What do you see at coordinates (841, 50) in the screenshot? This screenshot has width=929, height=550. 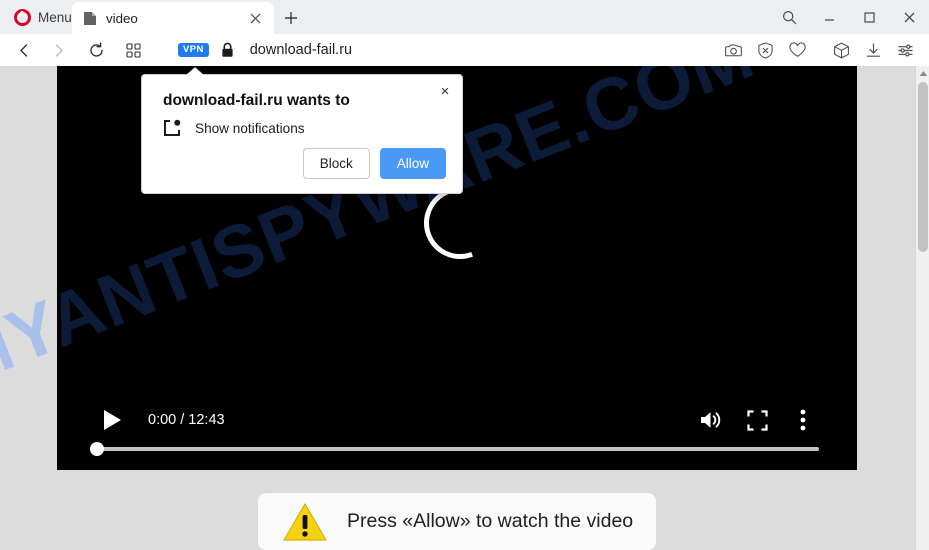 I see `cube-workspaces-icon` at bounding box center [841, 50].